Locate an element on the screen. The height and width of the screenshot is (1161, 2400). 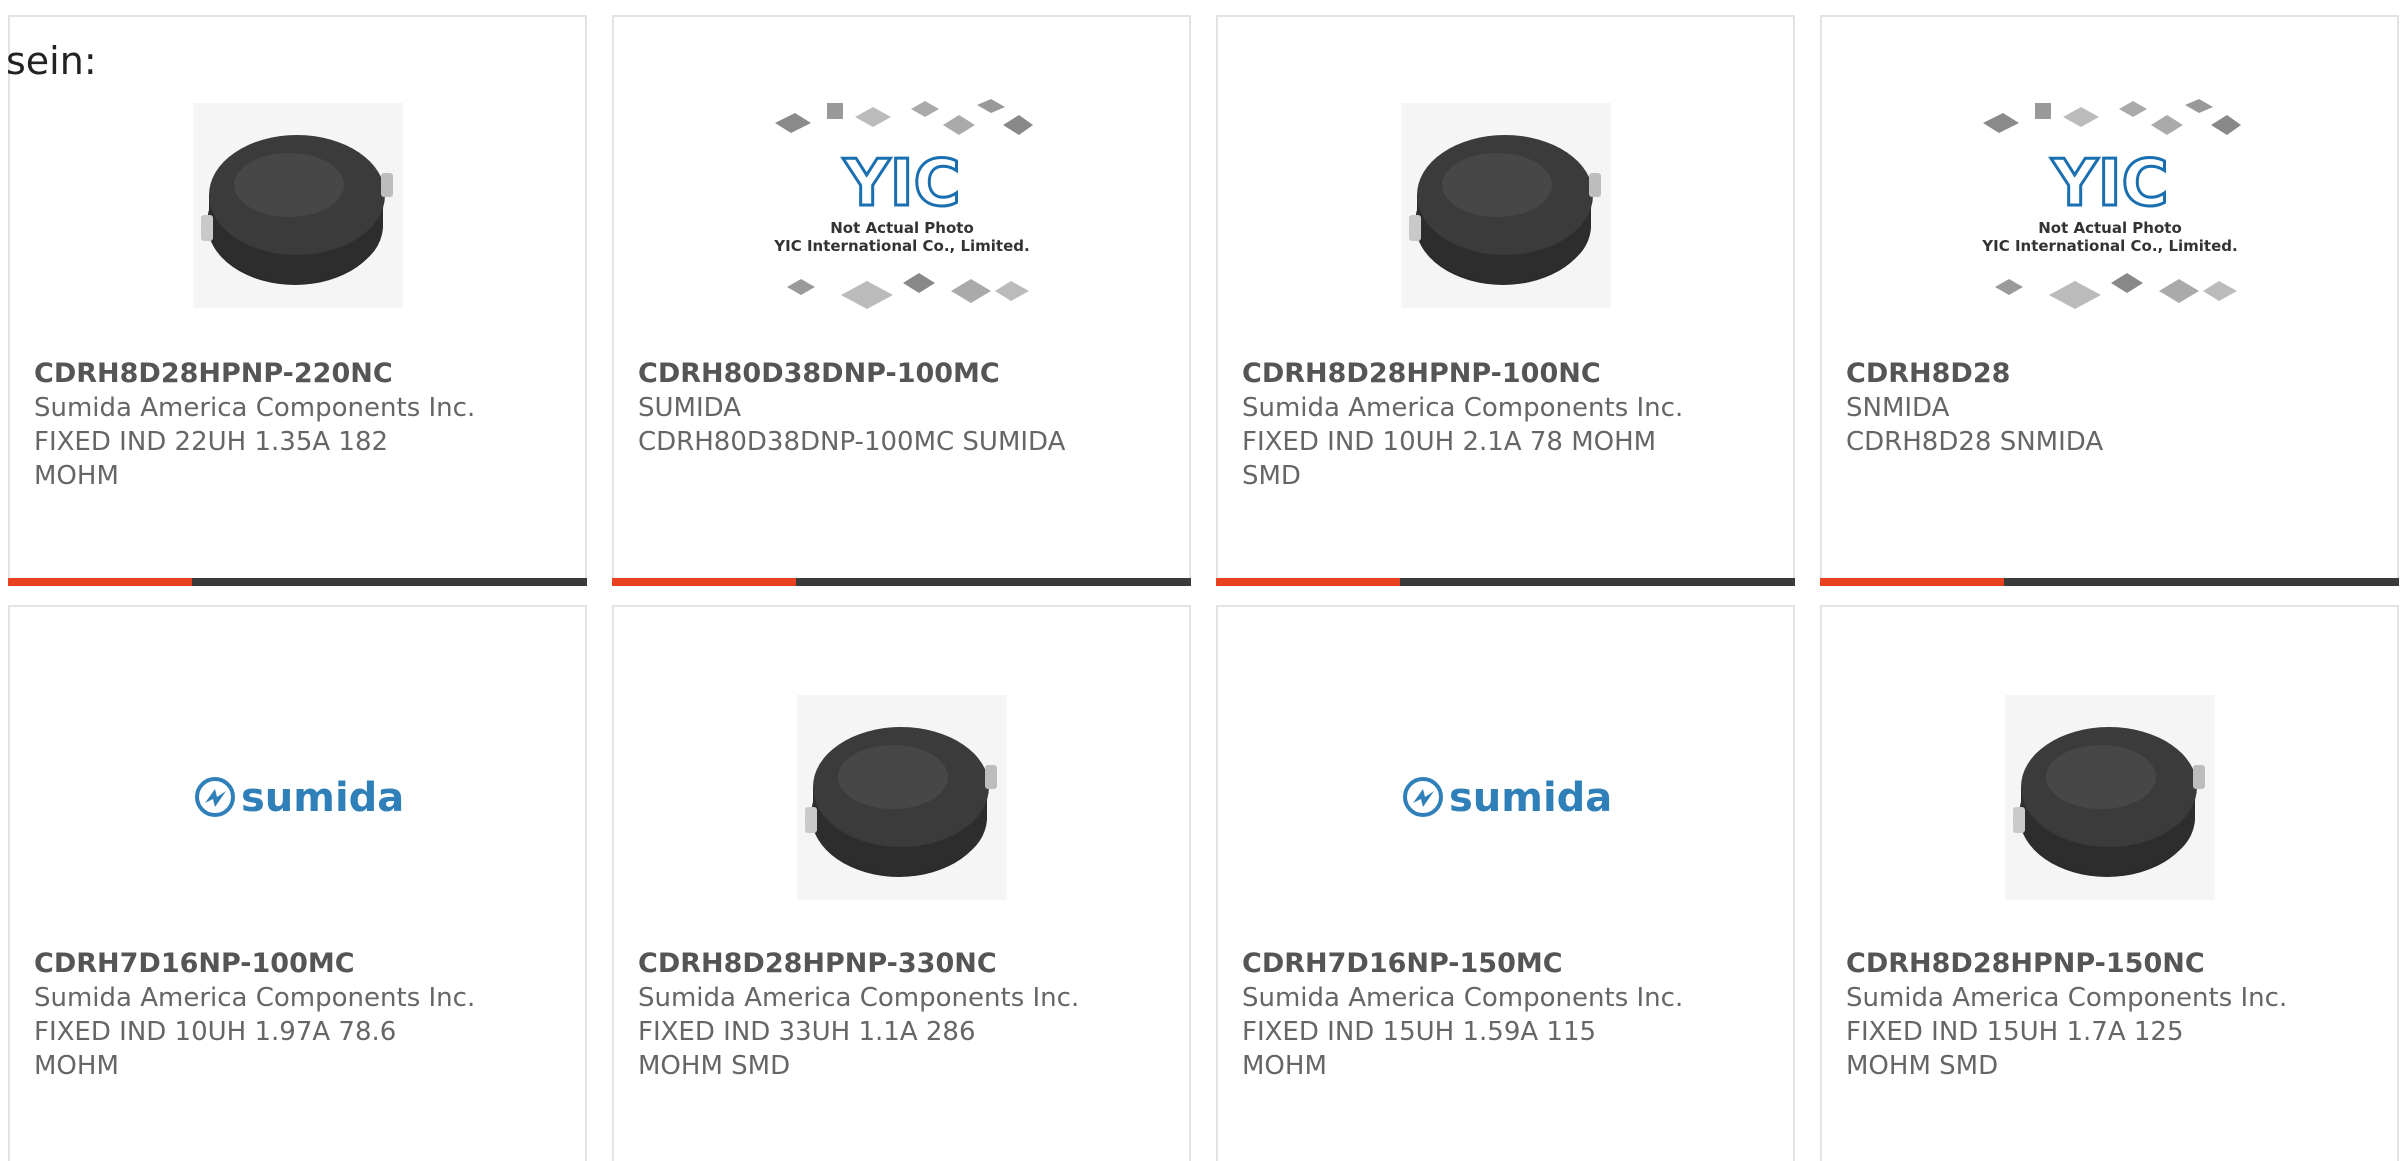
part-number: CDRH80D38DNP-100MC is located at coordinates (901, 374).